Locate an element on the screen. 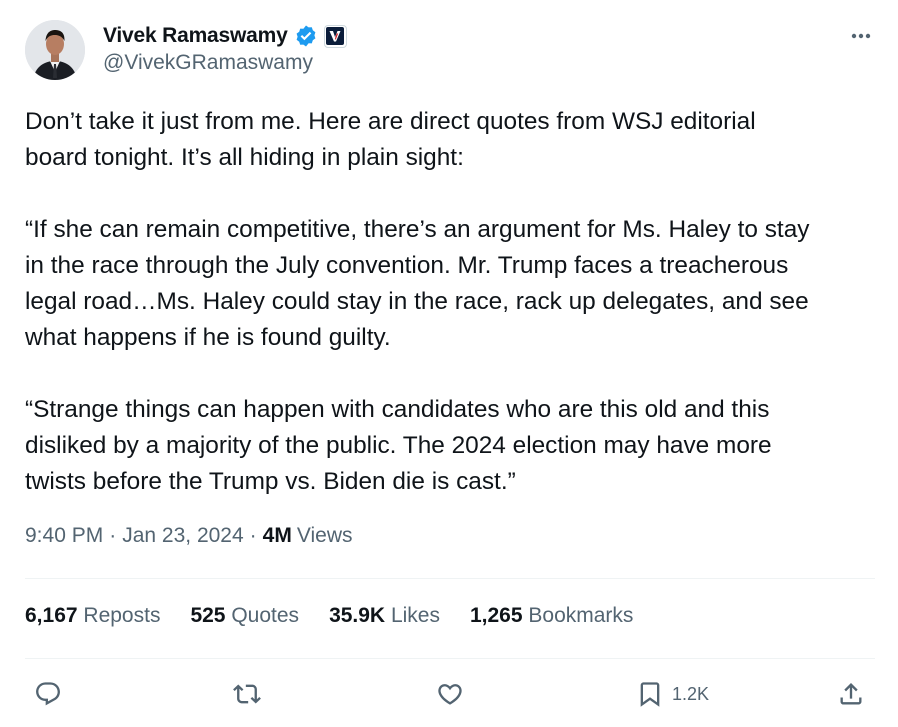  reply-button is located at coordinates (48, 694).